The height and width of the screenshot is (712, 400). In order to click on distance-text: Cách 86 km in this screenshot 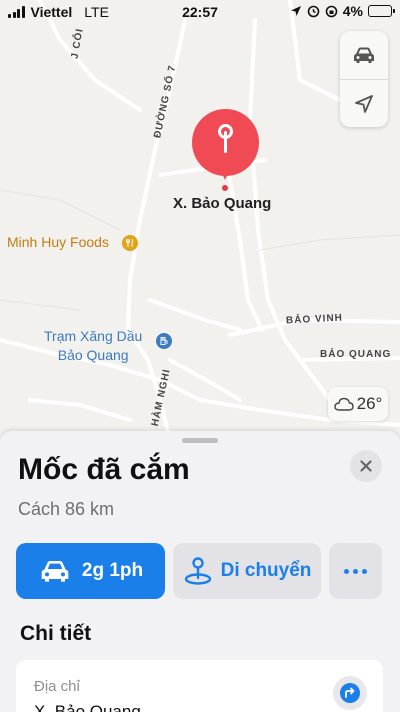, I will do `click(66, 509)`.